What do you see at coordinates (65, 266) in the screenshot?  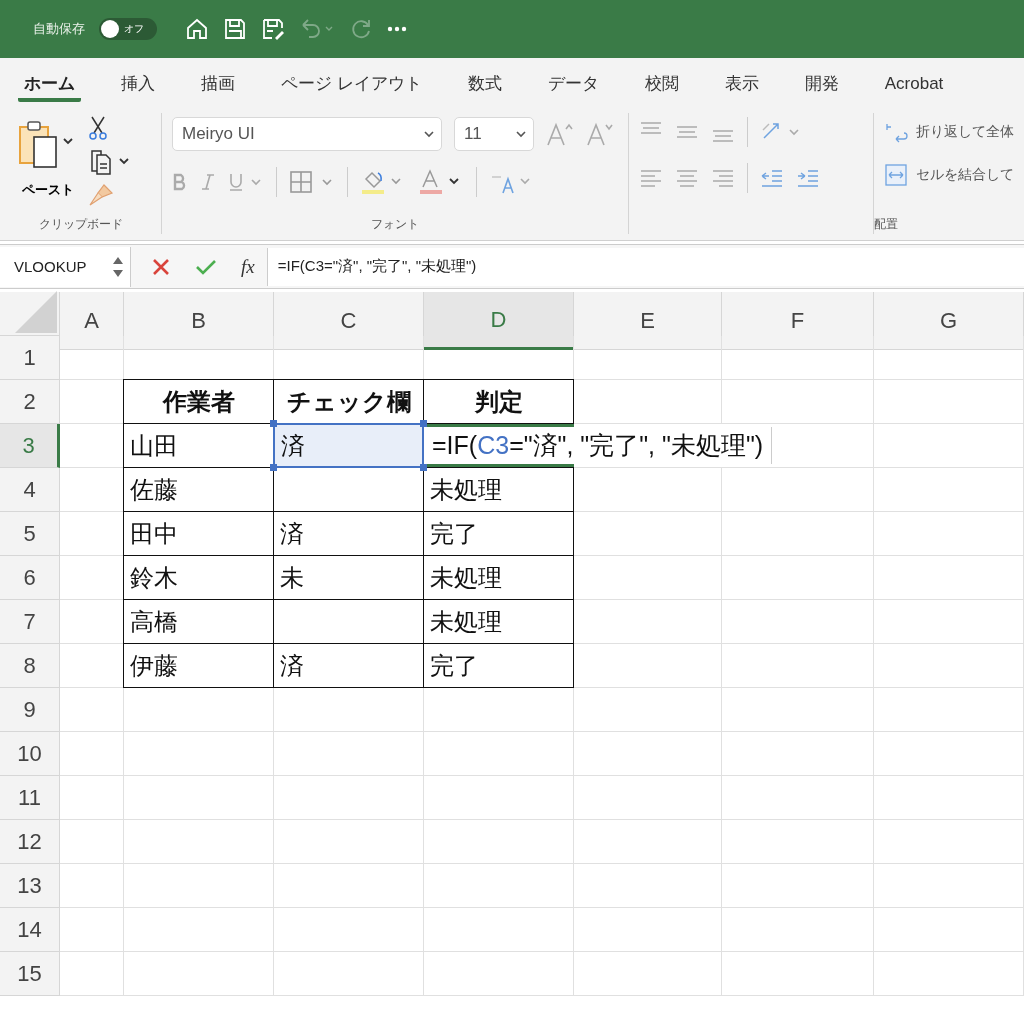 I see `name-box: VLOOKUP` at bounding box center [65, 266].